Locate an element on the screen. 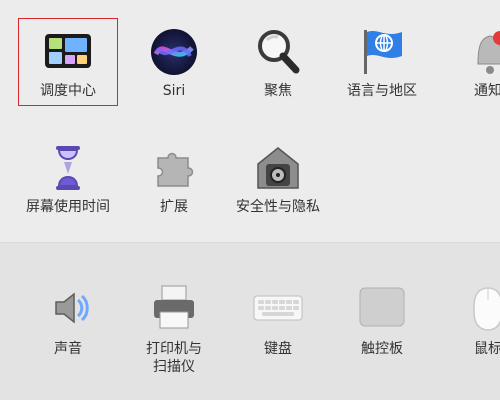 The image size is (500, 400). pane-sound: 声音 is located at coordinates (68, 321).